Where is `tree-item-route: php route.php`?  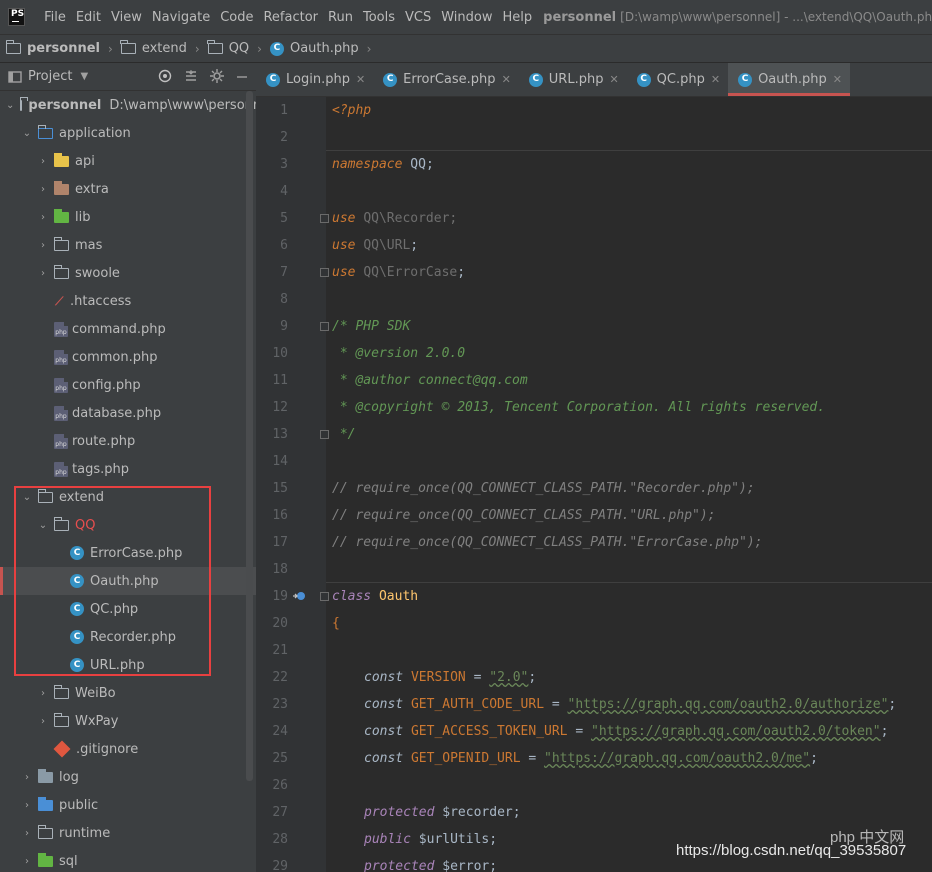
tree-item-route: php route.php is located at coordinates (128, 441).